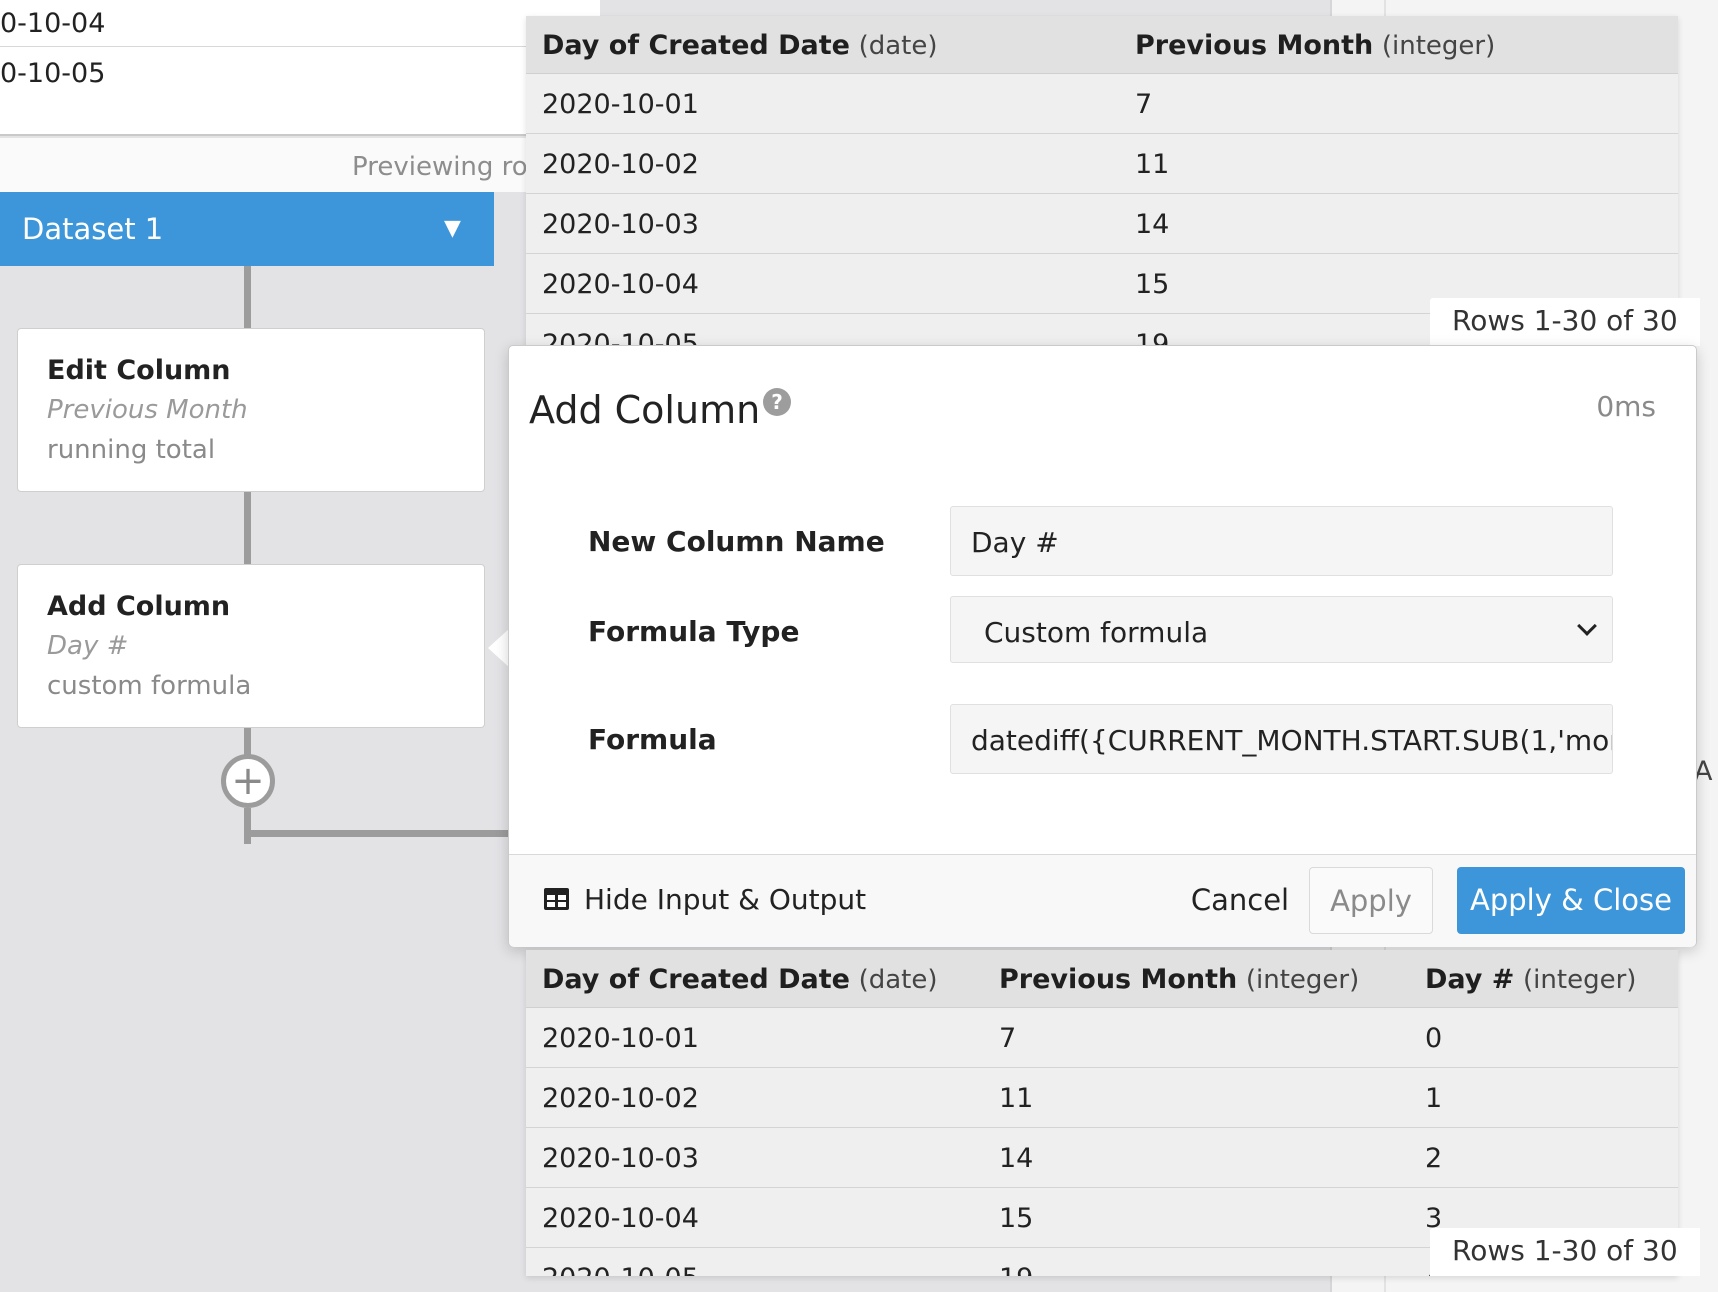 This screenshot has width=1718, height=1292. What do you see at coordinates (131, 450) in the screenshot?
I see `step-detail: running total` at bounding box center [131, 450].